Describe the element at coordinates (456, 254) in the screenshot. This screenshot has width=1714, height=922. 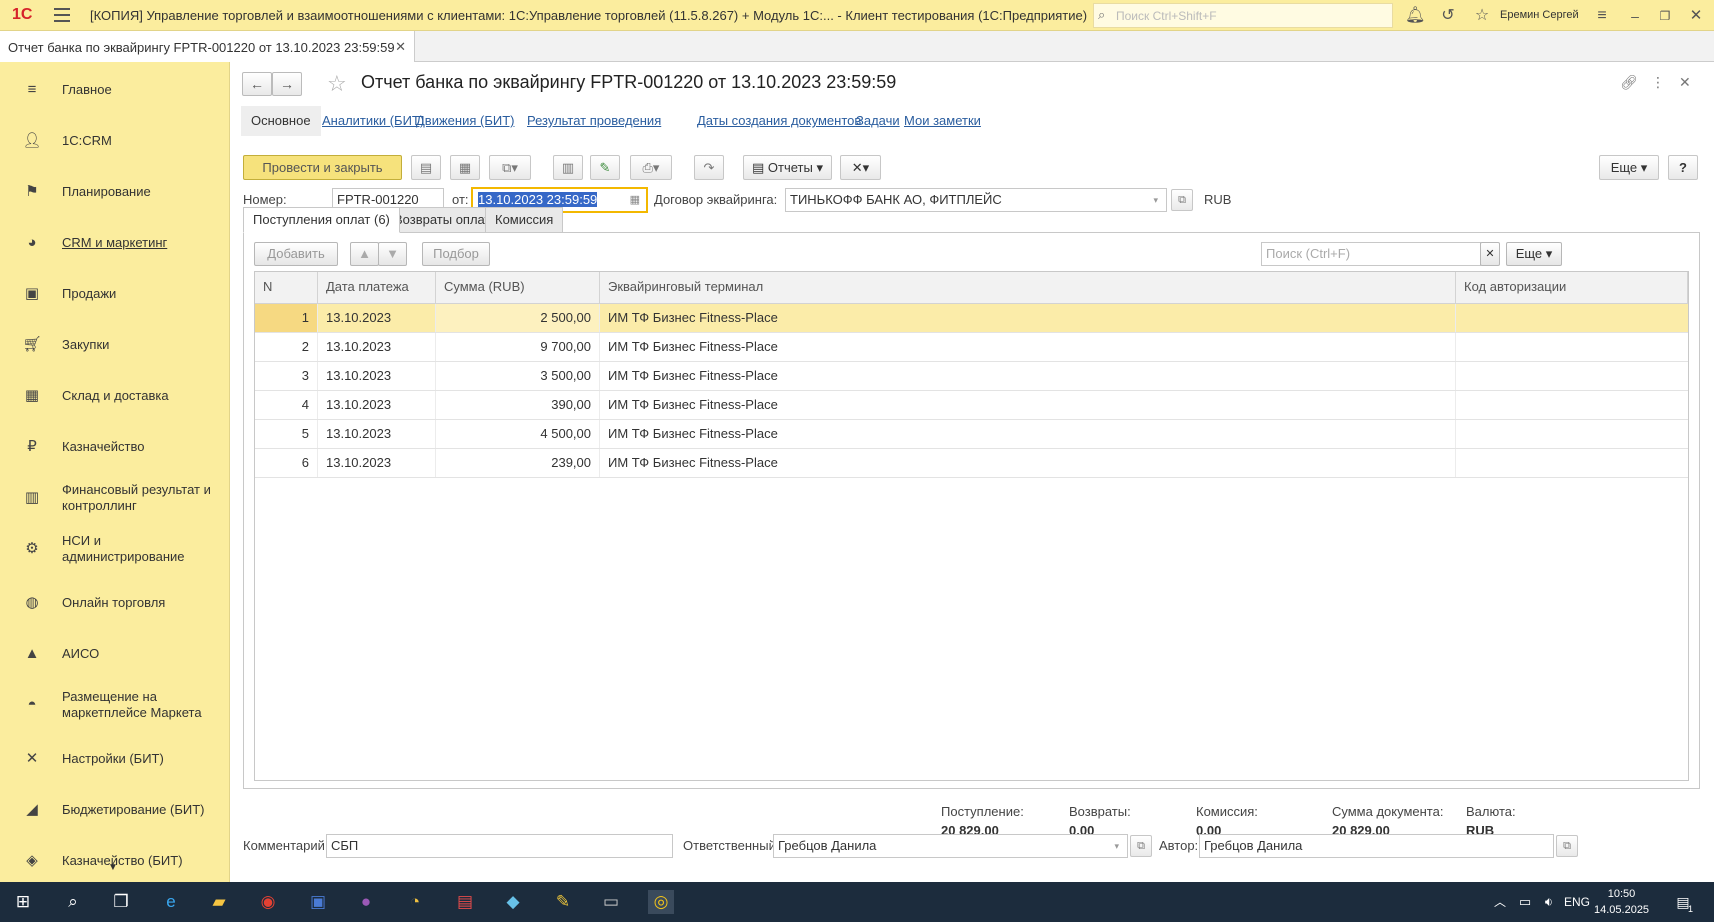
I see `pick-button: Подбор` at that location.